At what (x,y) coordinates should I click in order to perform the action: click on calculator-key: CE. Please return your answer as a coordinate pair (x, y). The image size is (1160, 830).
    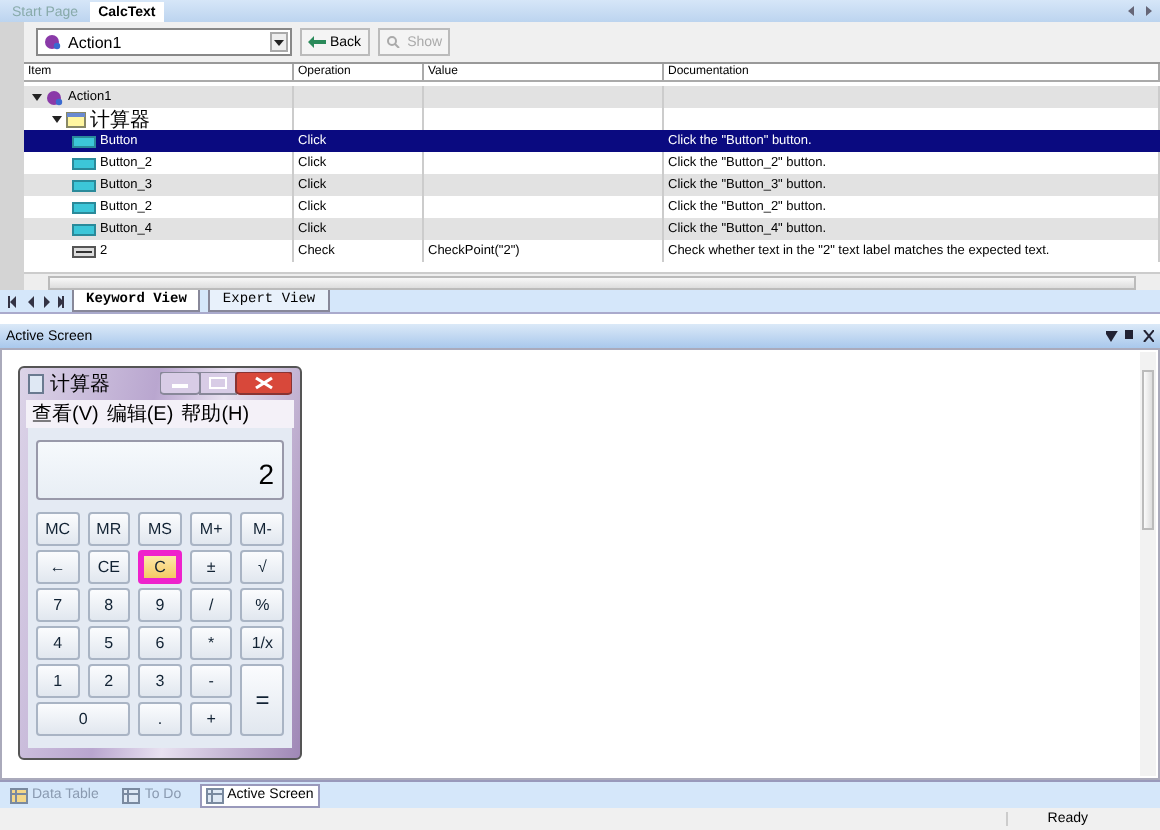
    Looking at the image, I should click on (109, 567).